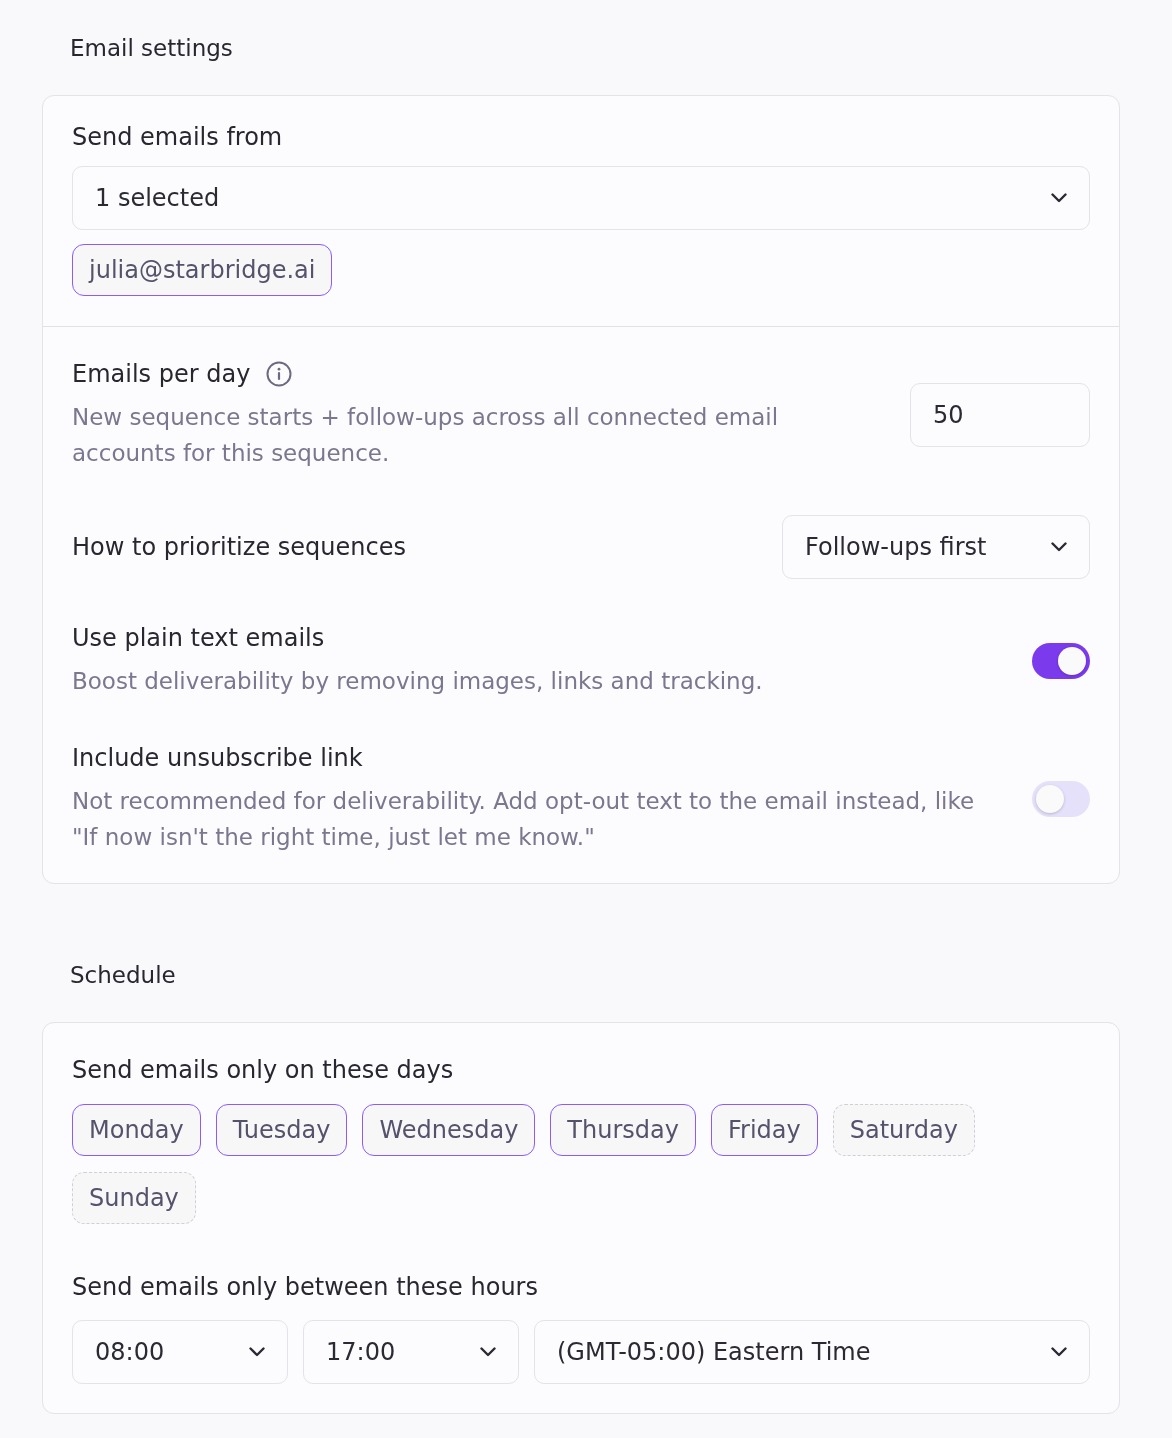 The height and width of the screenshot is (1438, 1172). Describe the element at coordinates (903, 1130) in the screenshot. I see `day-chip: Saturday` at that location.